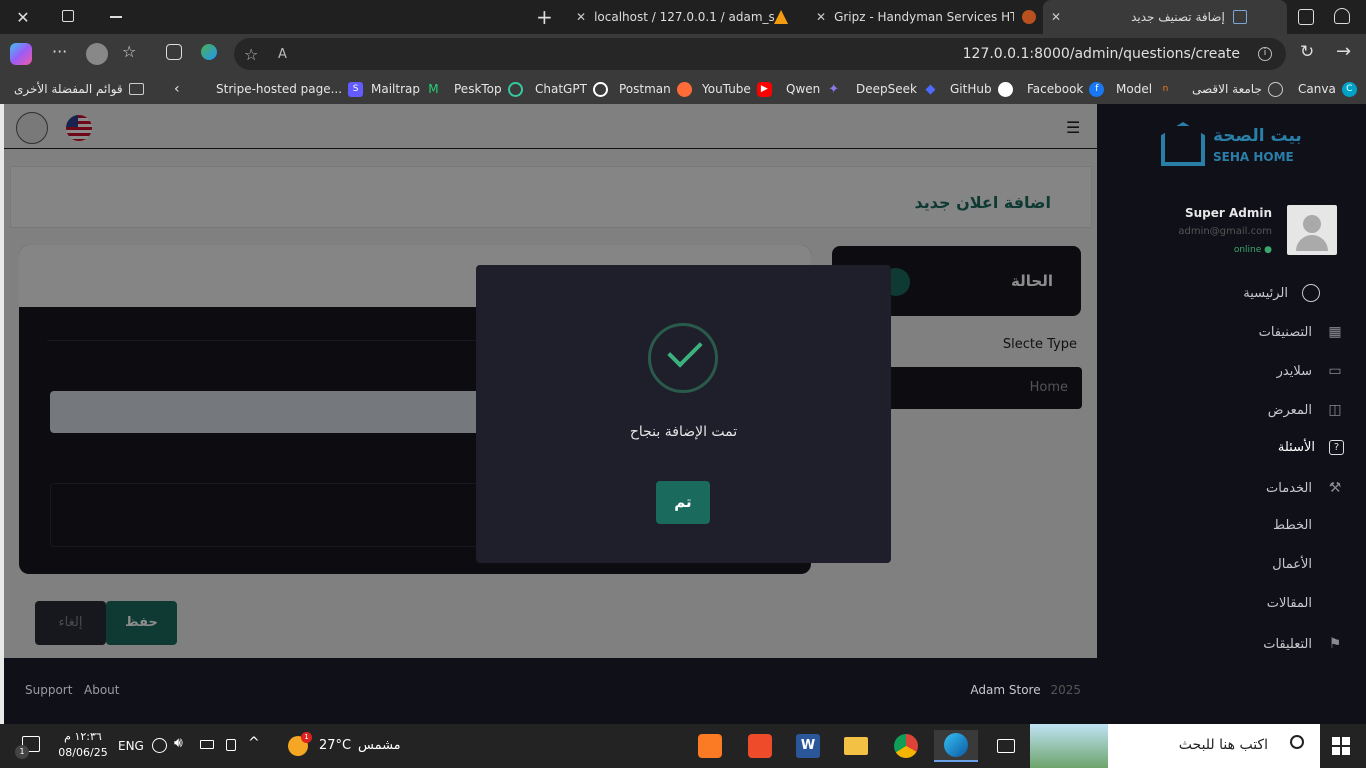 The image size is (1366, 768). I want to click on sidebar-item-works: الأعمال, so click(1292, 564).